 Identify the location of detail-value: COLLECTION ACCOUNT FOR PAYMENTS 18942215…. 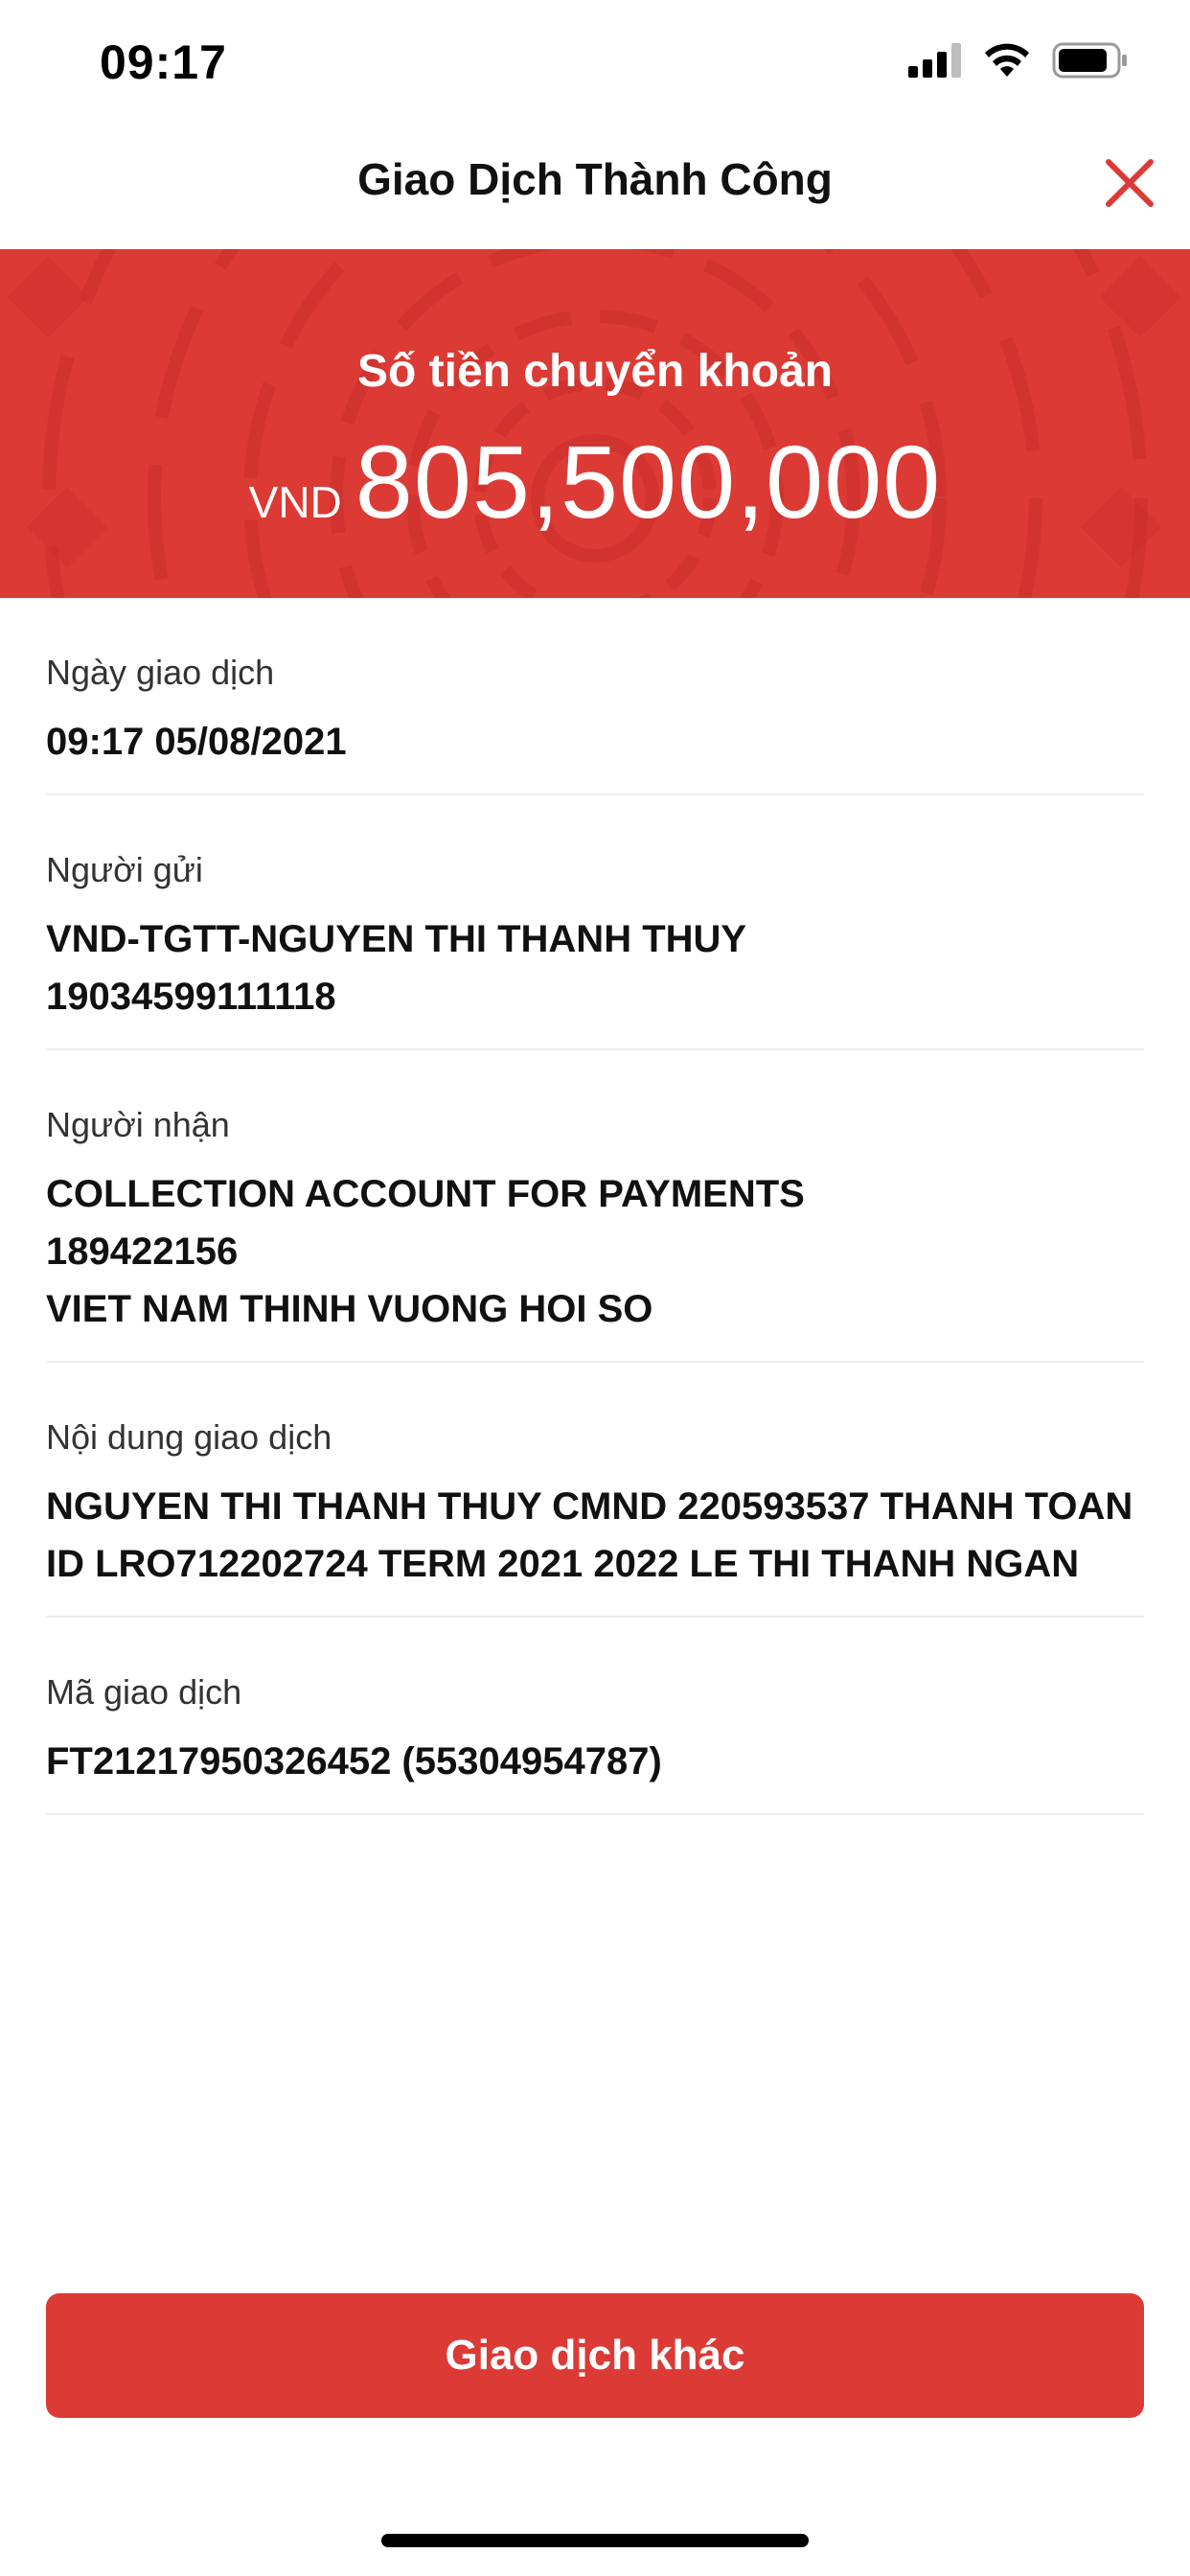
(595, 1251).